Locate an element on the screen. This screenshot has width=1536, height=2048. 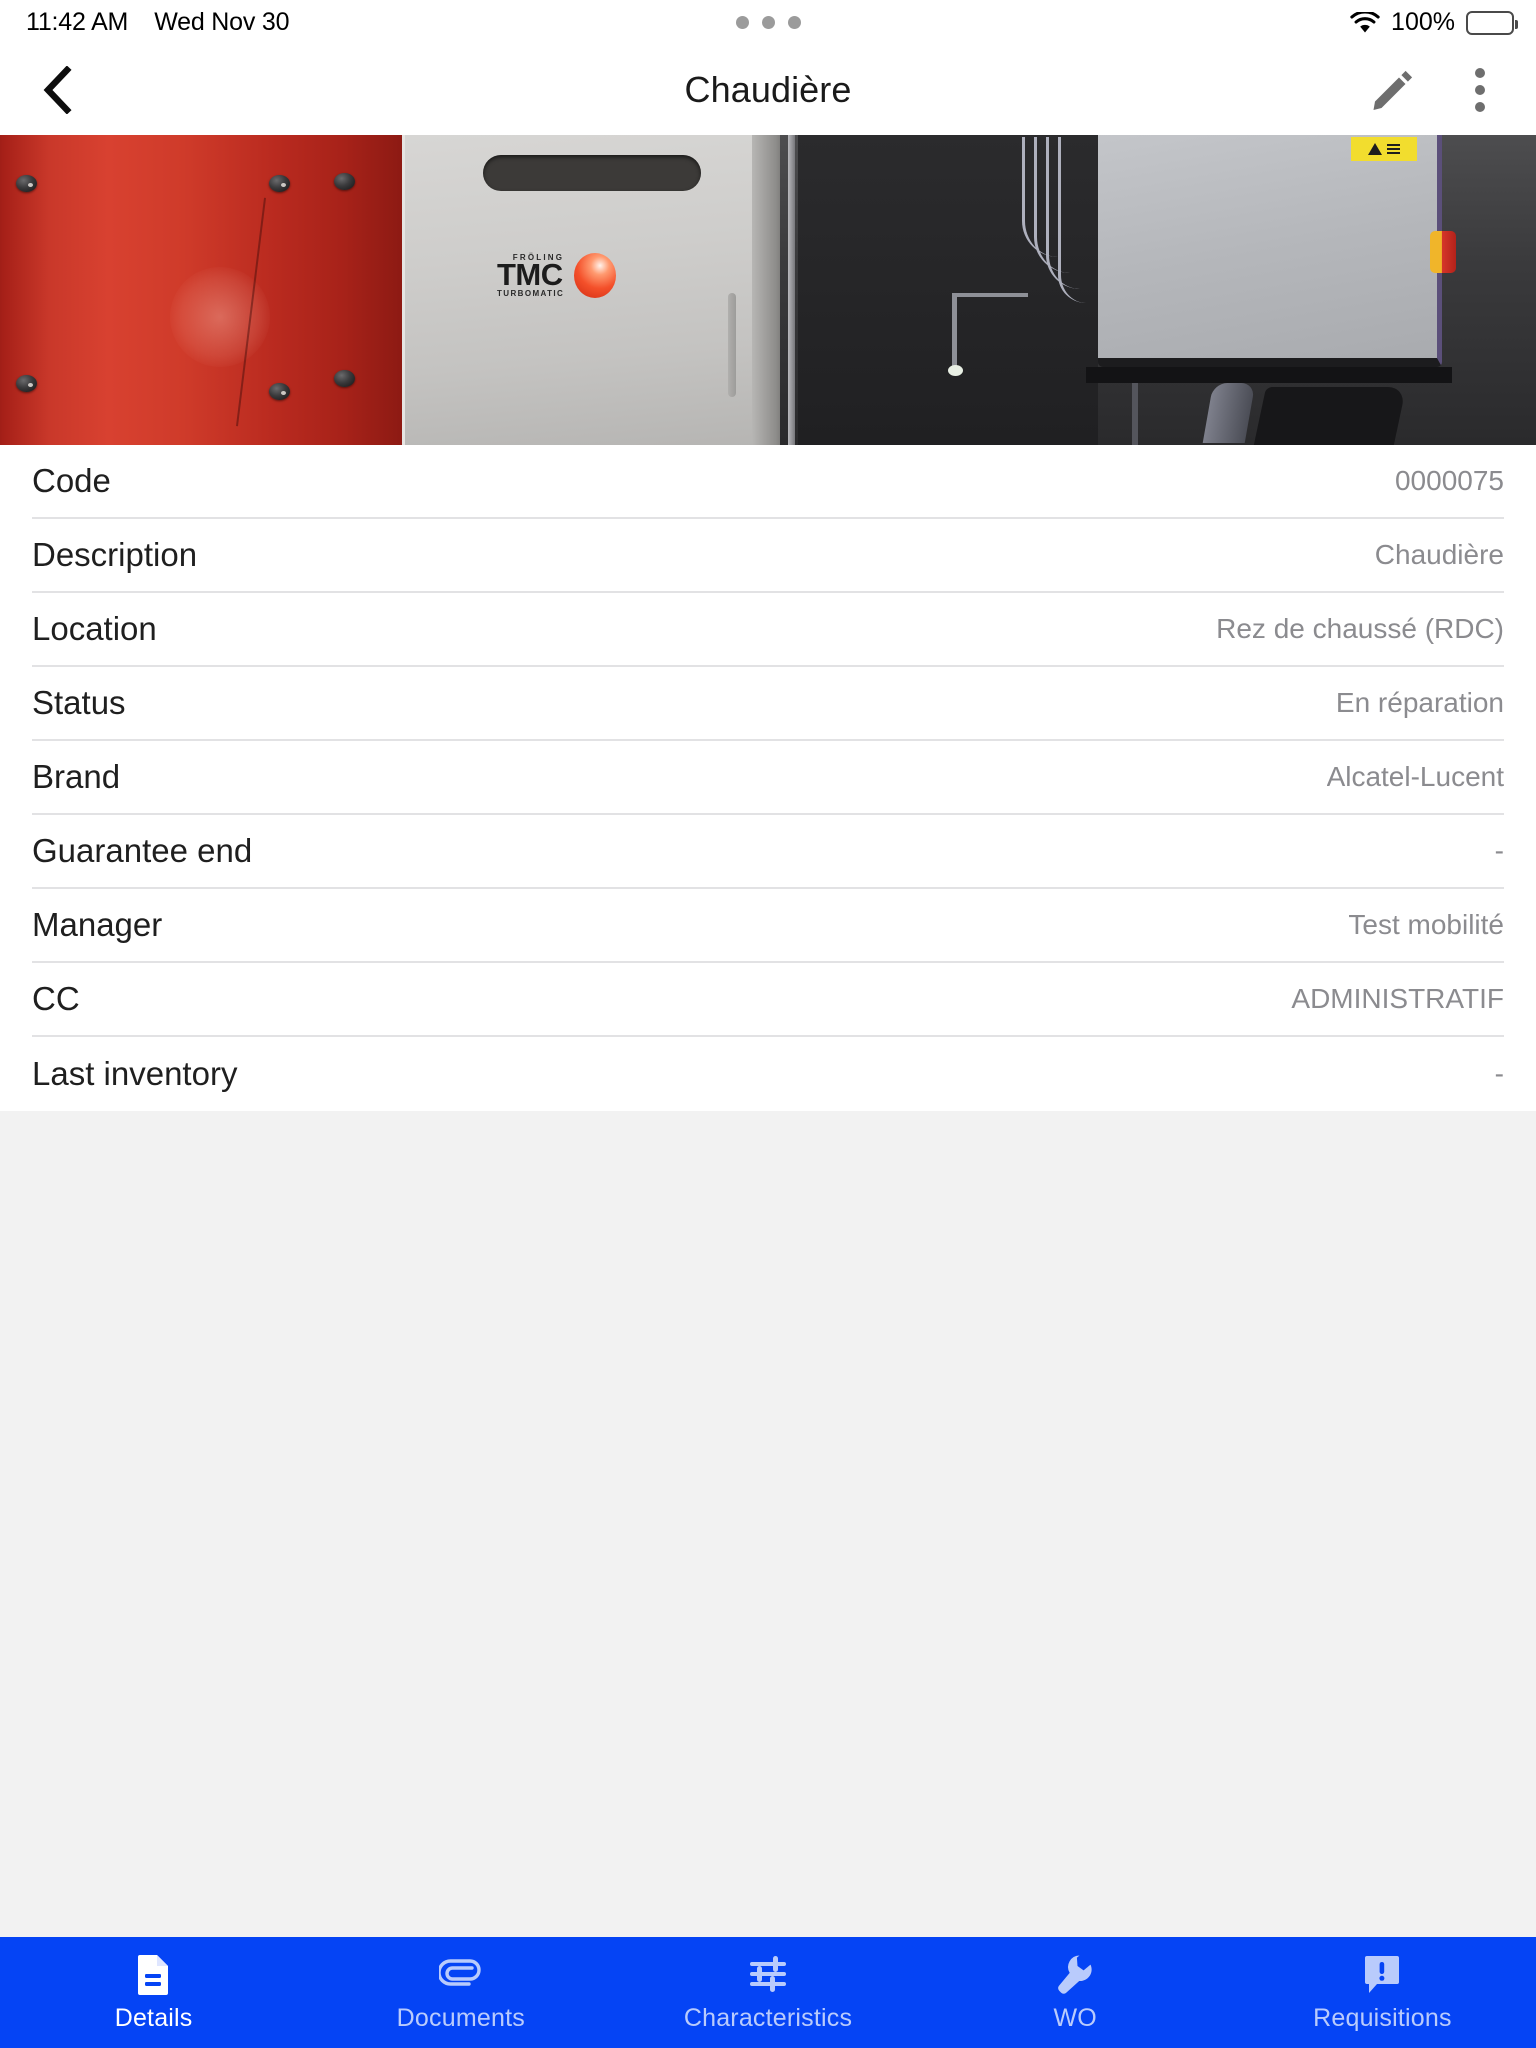
pencil-edit-icon is located at coordinates (1393, 90).